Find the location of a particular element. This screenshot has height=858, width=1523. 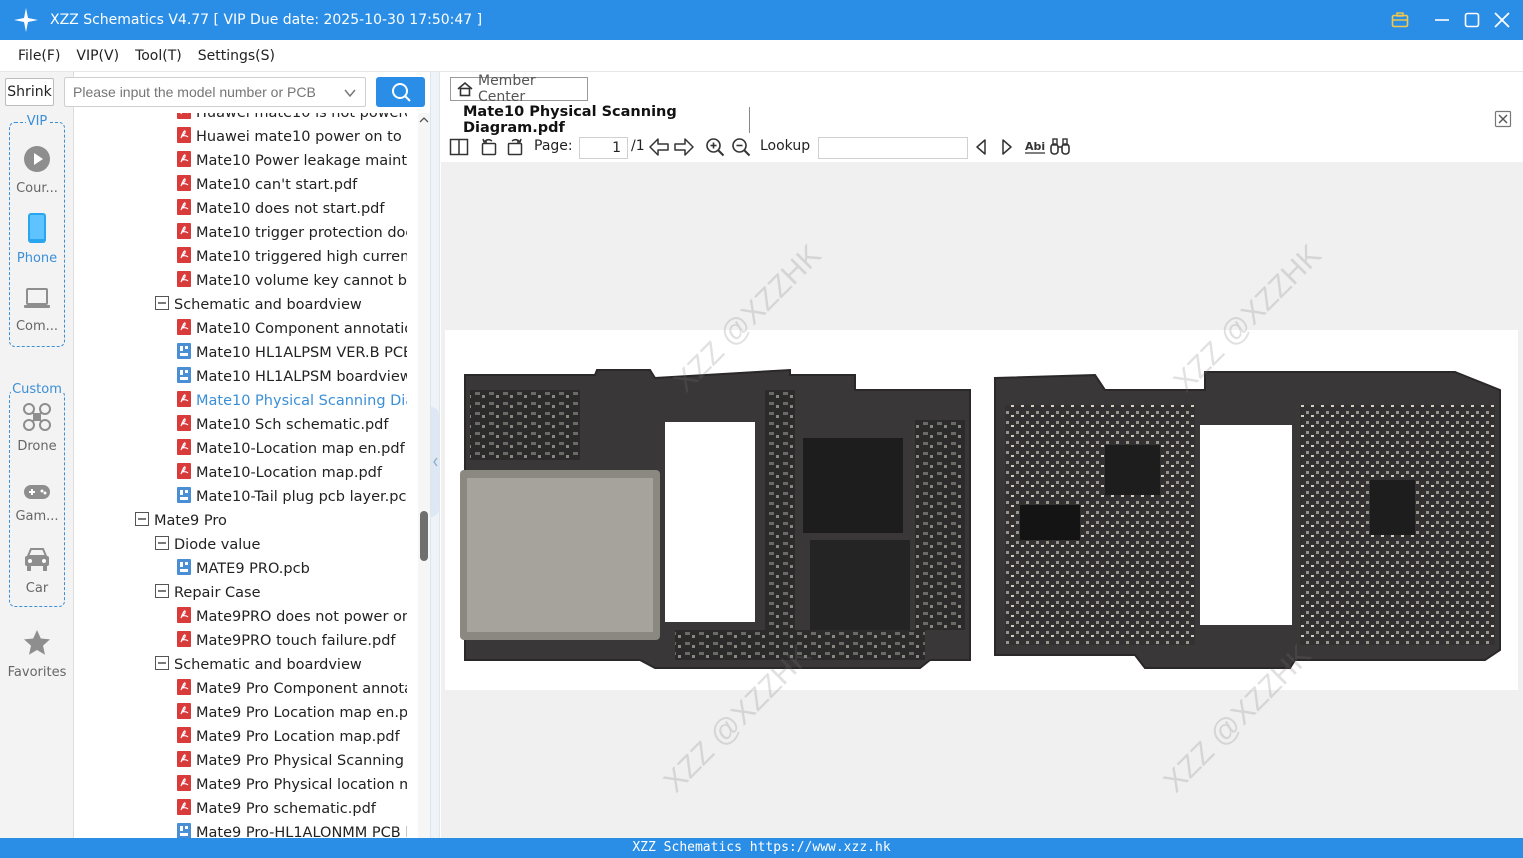

tree-file: Mate10-Tail plug pcb layer.pcb is located at coordinates (292, 497).